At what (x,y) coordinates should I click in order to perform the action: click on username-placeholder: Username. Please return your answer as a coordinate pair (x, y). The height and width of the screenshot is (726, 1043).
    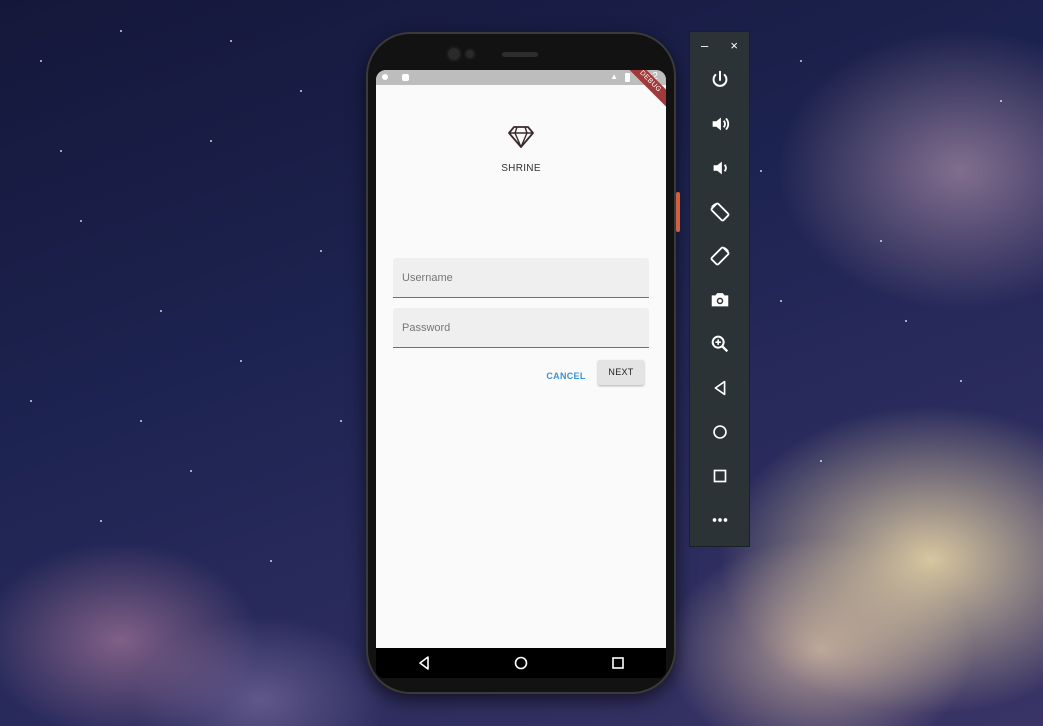
    Looking at the image, I should click on (427, 278).